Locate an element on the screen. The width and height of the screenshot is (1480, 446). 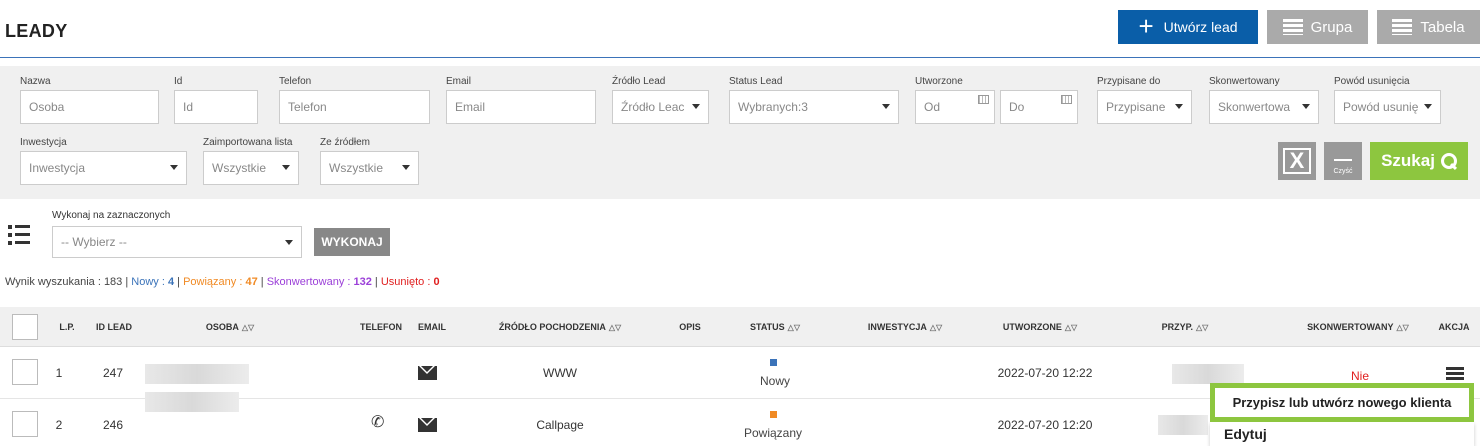
column-status: STATUS △▽ is located at coordinates (775, 327).